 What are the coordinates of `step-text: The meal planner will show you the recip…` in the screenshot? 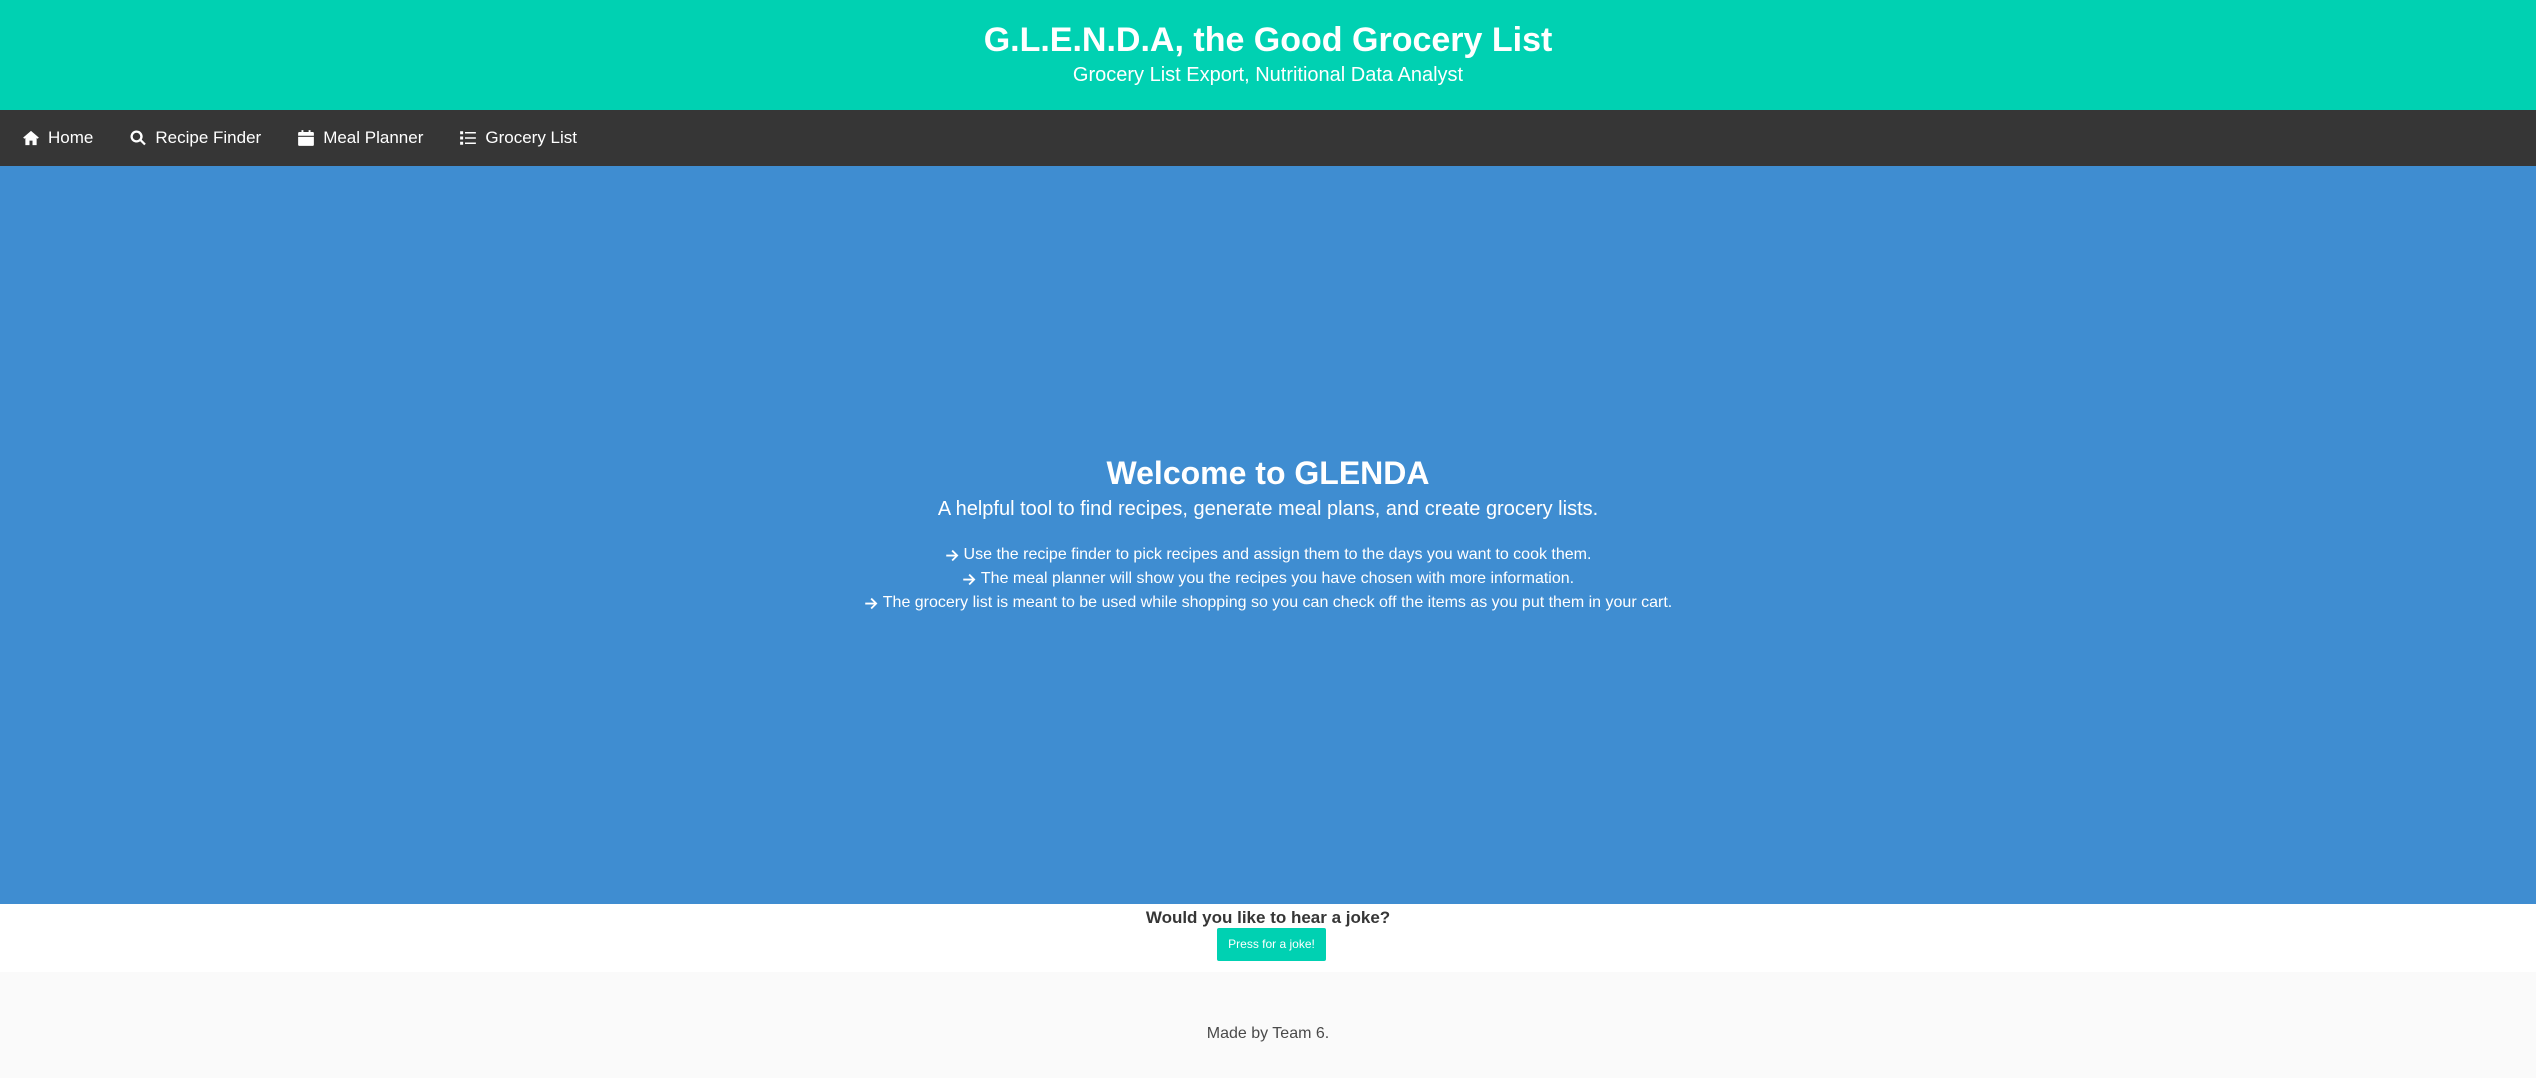 It's located at (1277, 578).